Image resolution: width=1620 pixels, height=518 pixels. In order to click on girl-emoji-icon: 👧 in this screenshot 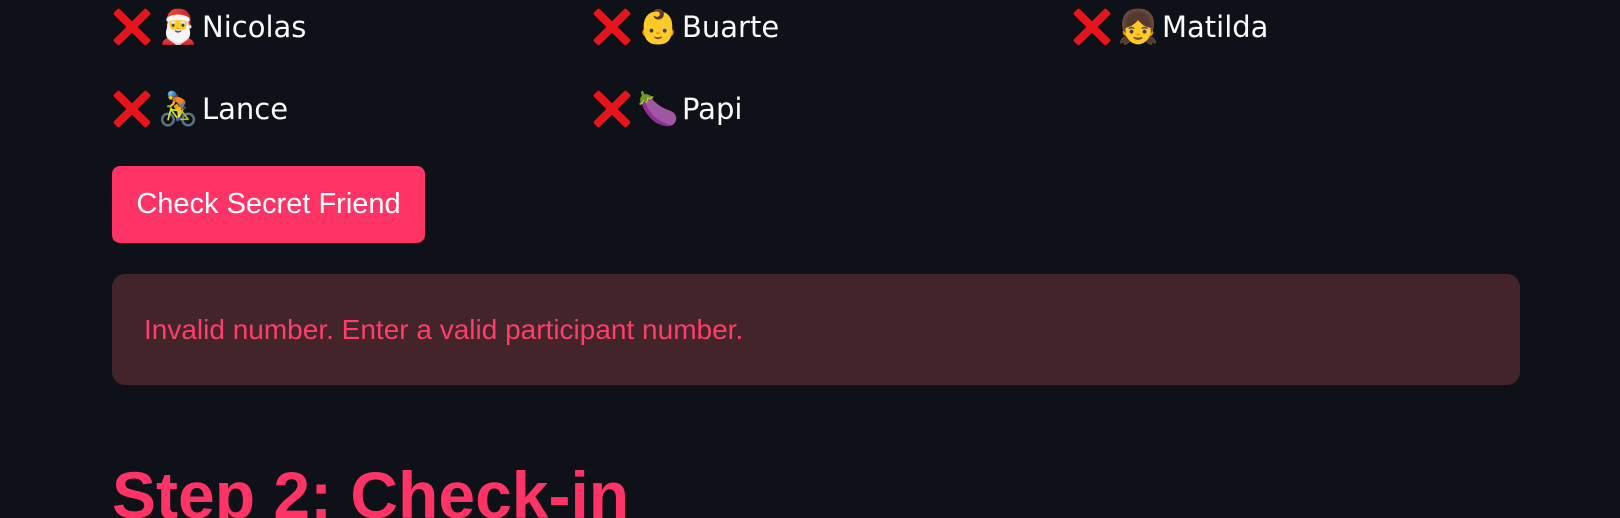, I will do `click(1138, 26)`.